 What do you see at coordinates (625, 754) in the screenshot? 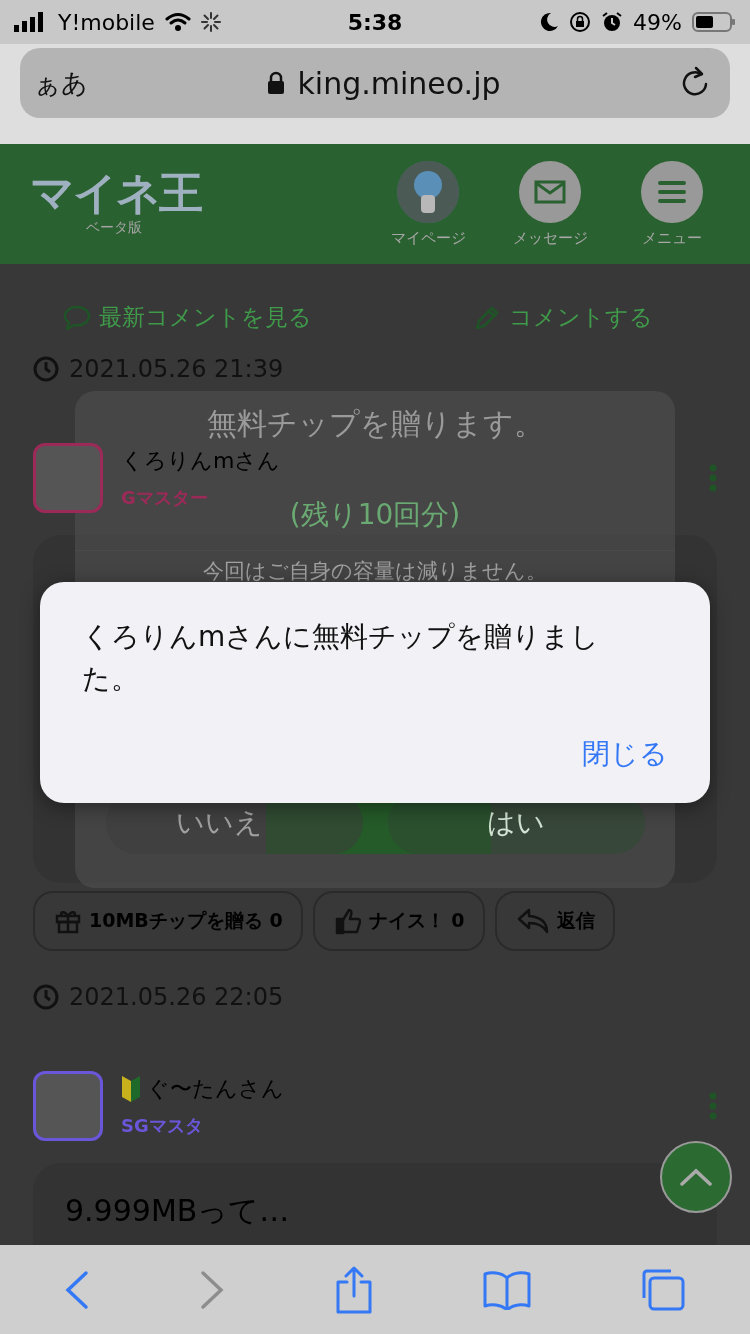
I see `close-button: 閉じる` at bounding box center [625, 754].